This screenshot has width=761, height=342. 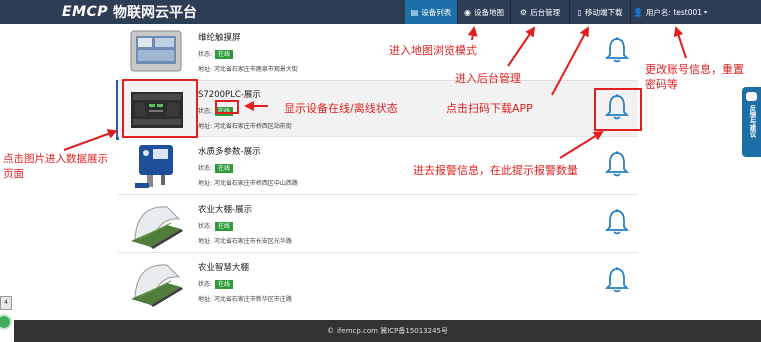 What do you see at coordinates (90, 140) in the screenshot?
I see `arrow-image` at bounding box center [90, 140].